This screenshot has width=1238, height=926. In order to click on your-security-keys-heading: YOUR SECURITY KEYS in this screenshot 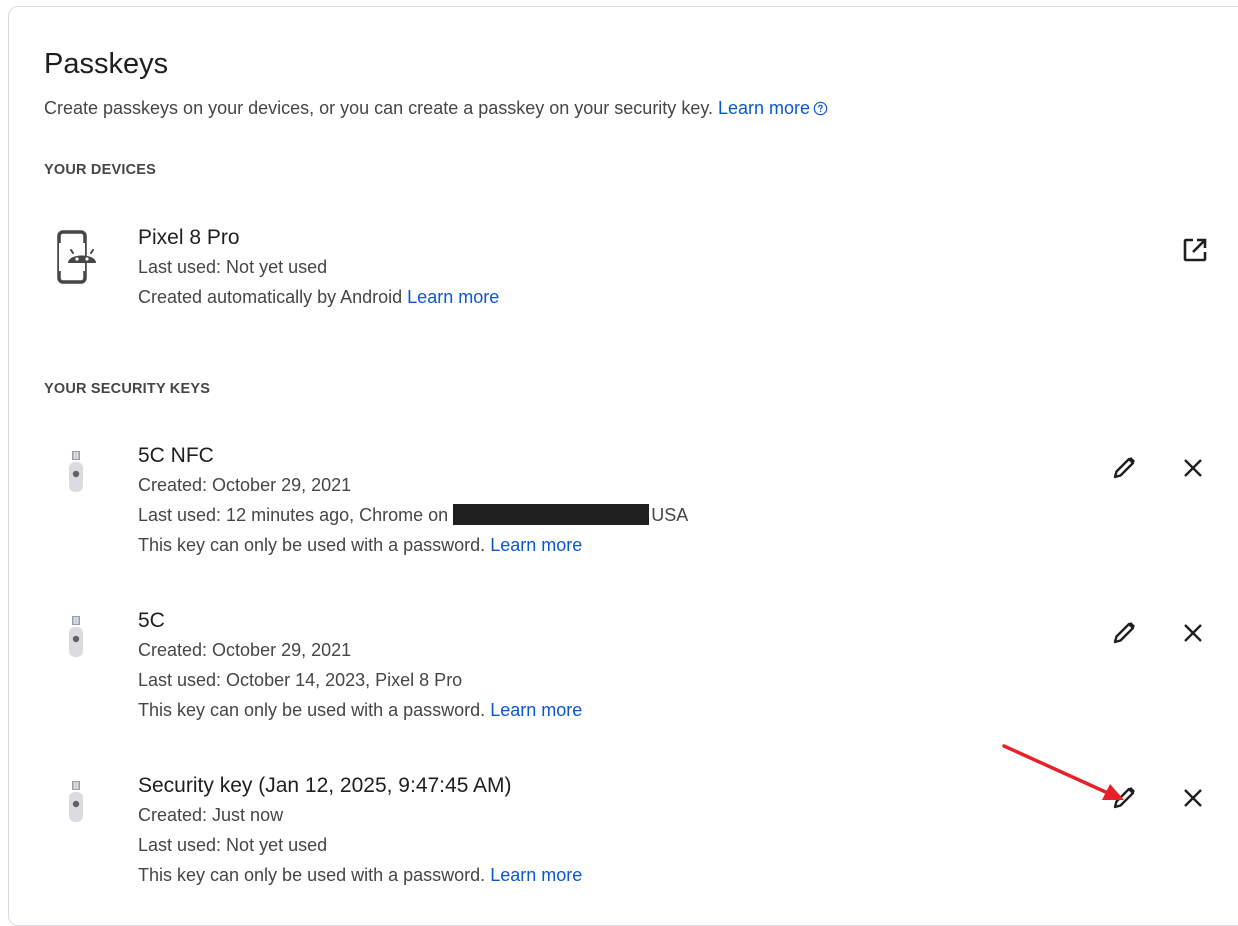, I will do `click(127, 389)`.